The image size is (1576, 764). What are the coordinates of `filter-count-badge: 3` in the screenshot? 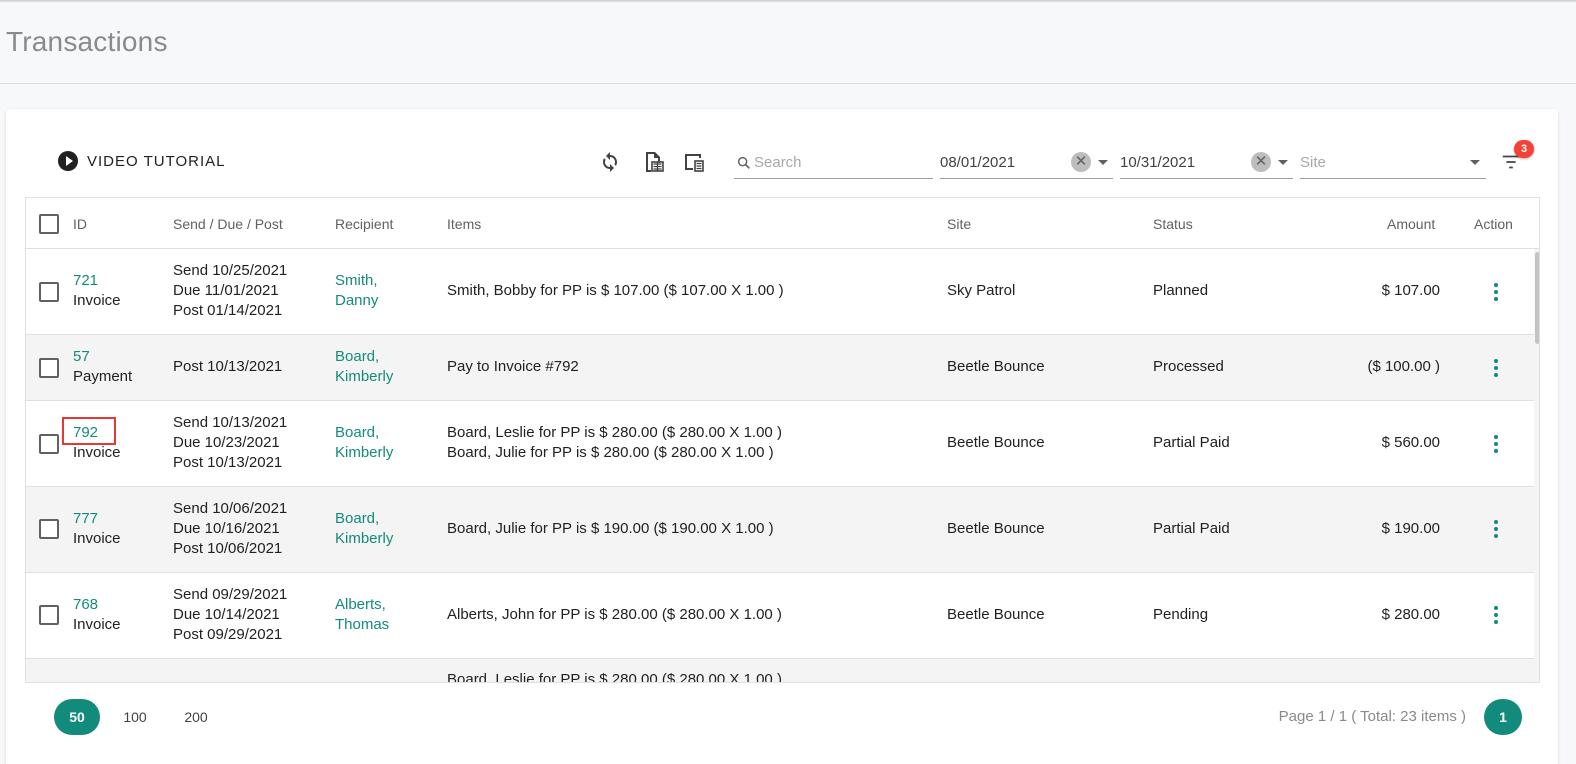 It's located at (1524, 149).